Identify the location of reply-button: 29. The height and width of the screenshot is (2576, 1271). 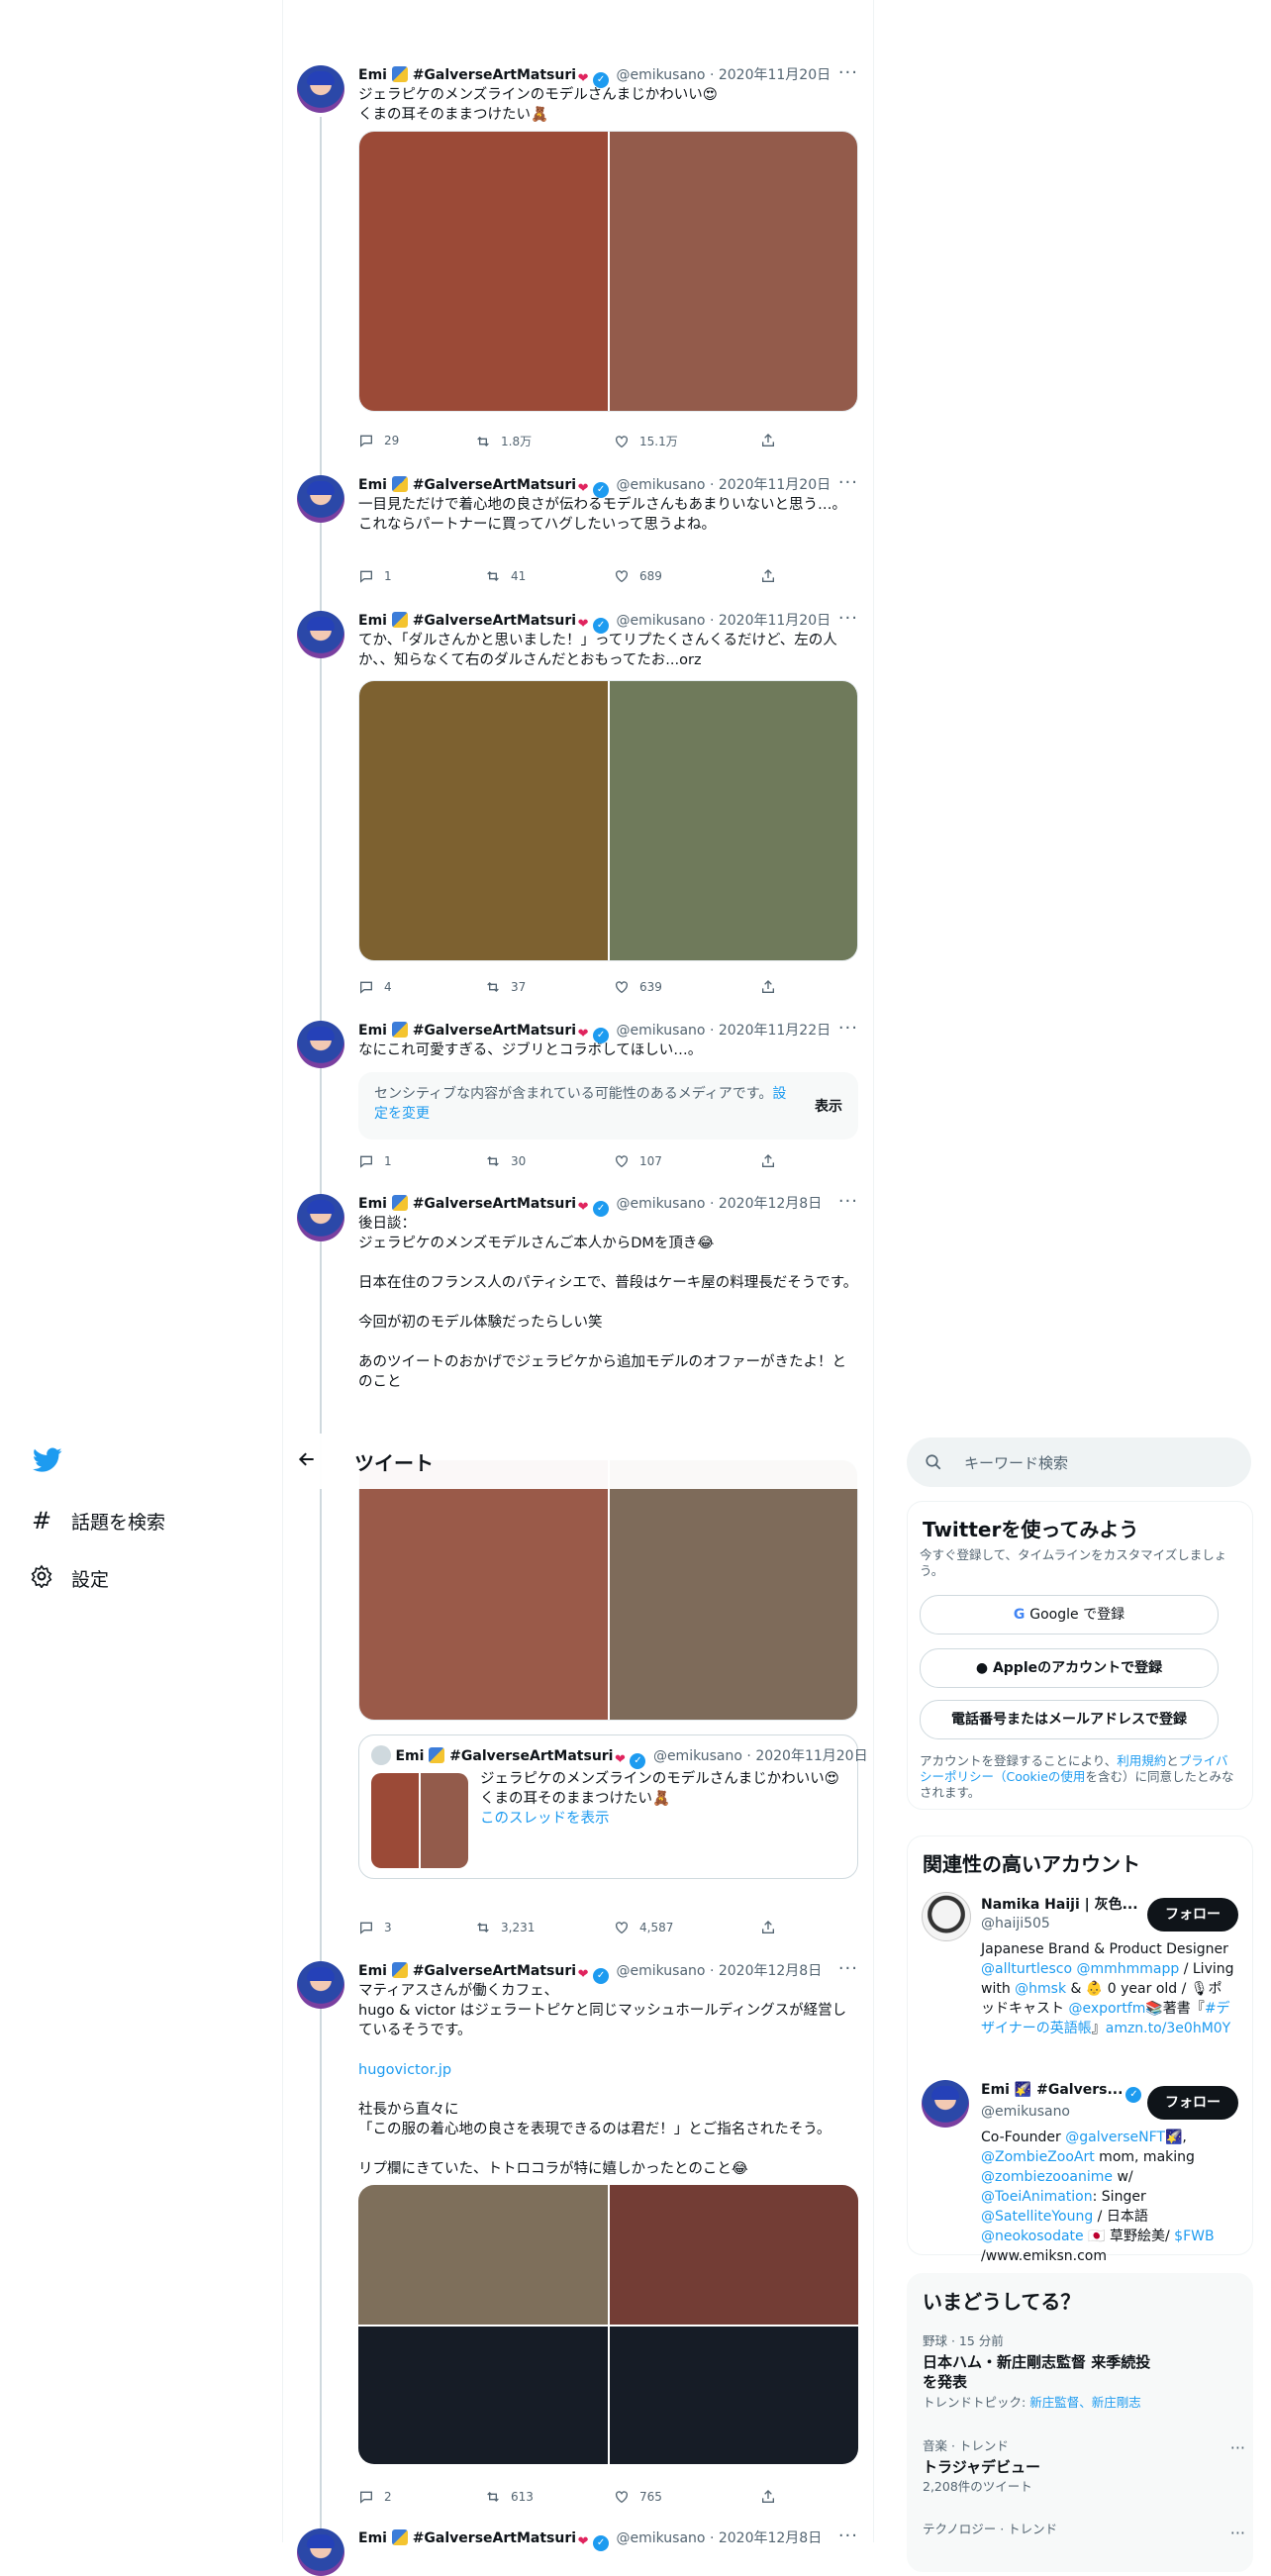
(378, 441).